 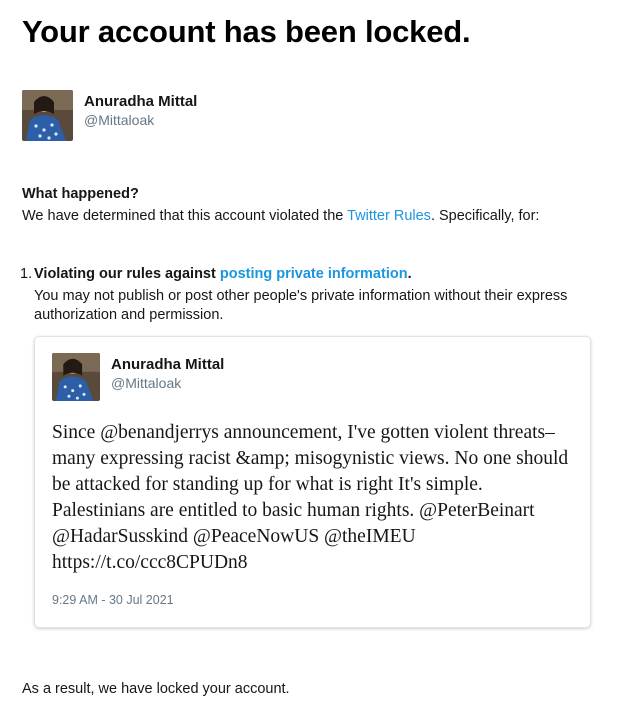 What do you see at coordinates (314, 274) in the screenshot?
I see `private-information-link: posting private information` at bounding box center [314, 274].